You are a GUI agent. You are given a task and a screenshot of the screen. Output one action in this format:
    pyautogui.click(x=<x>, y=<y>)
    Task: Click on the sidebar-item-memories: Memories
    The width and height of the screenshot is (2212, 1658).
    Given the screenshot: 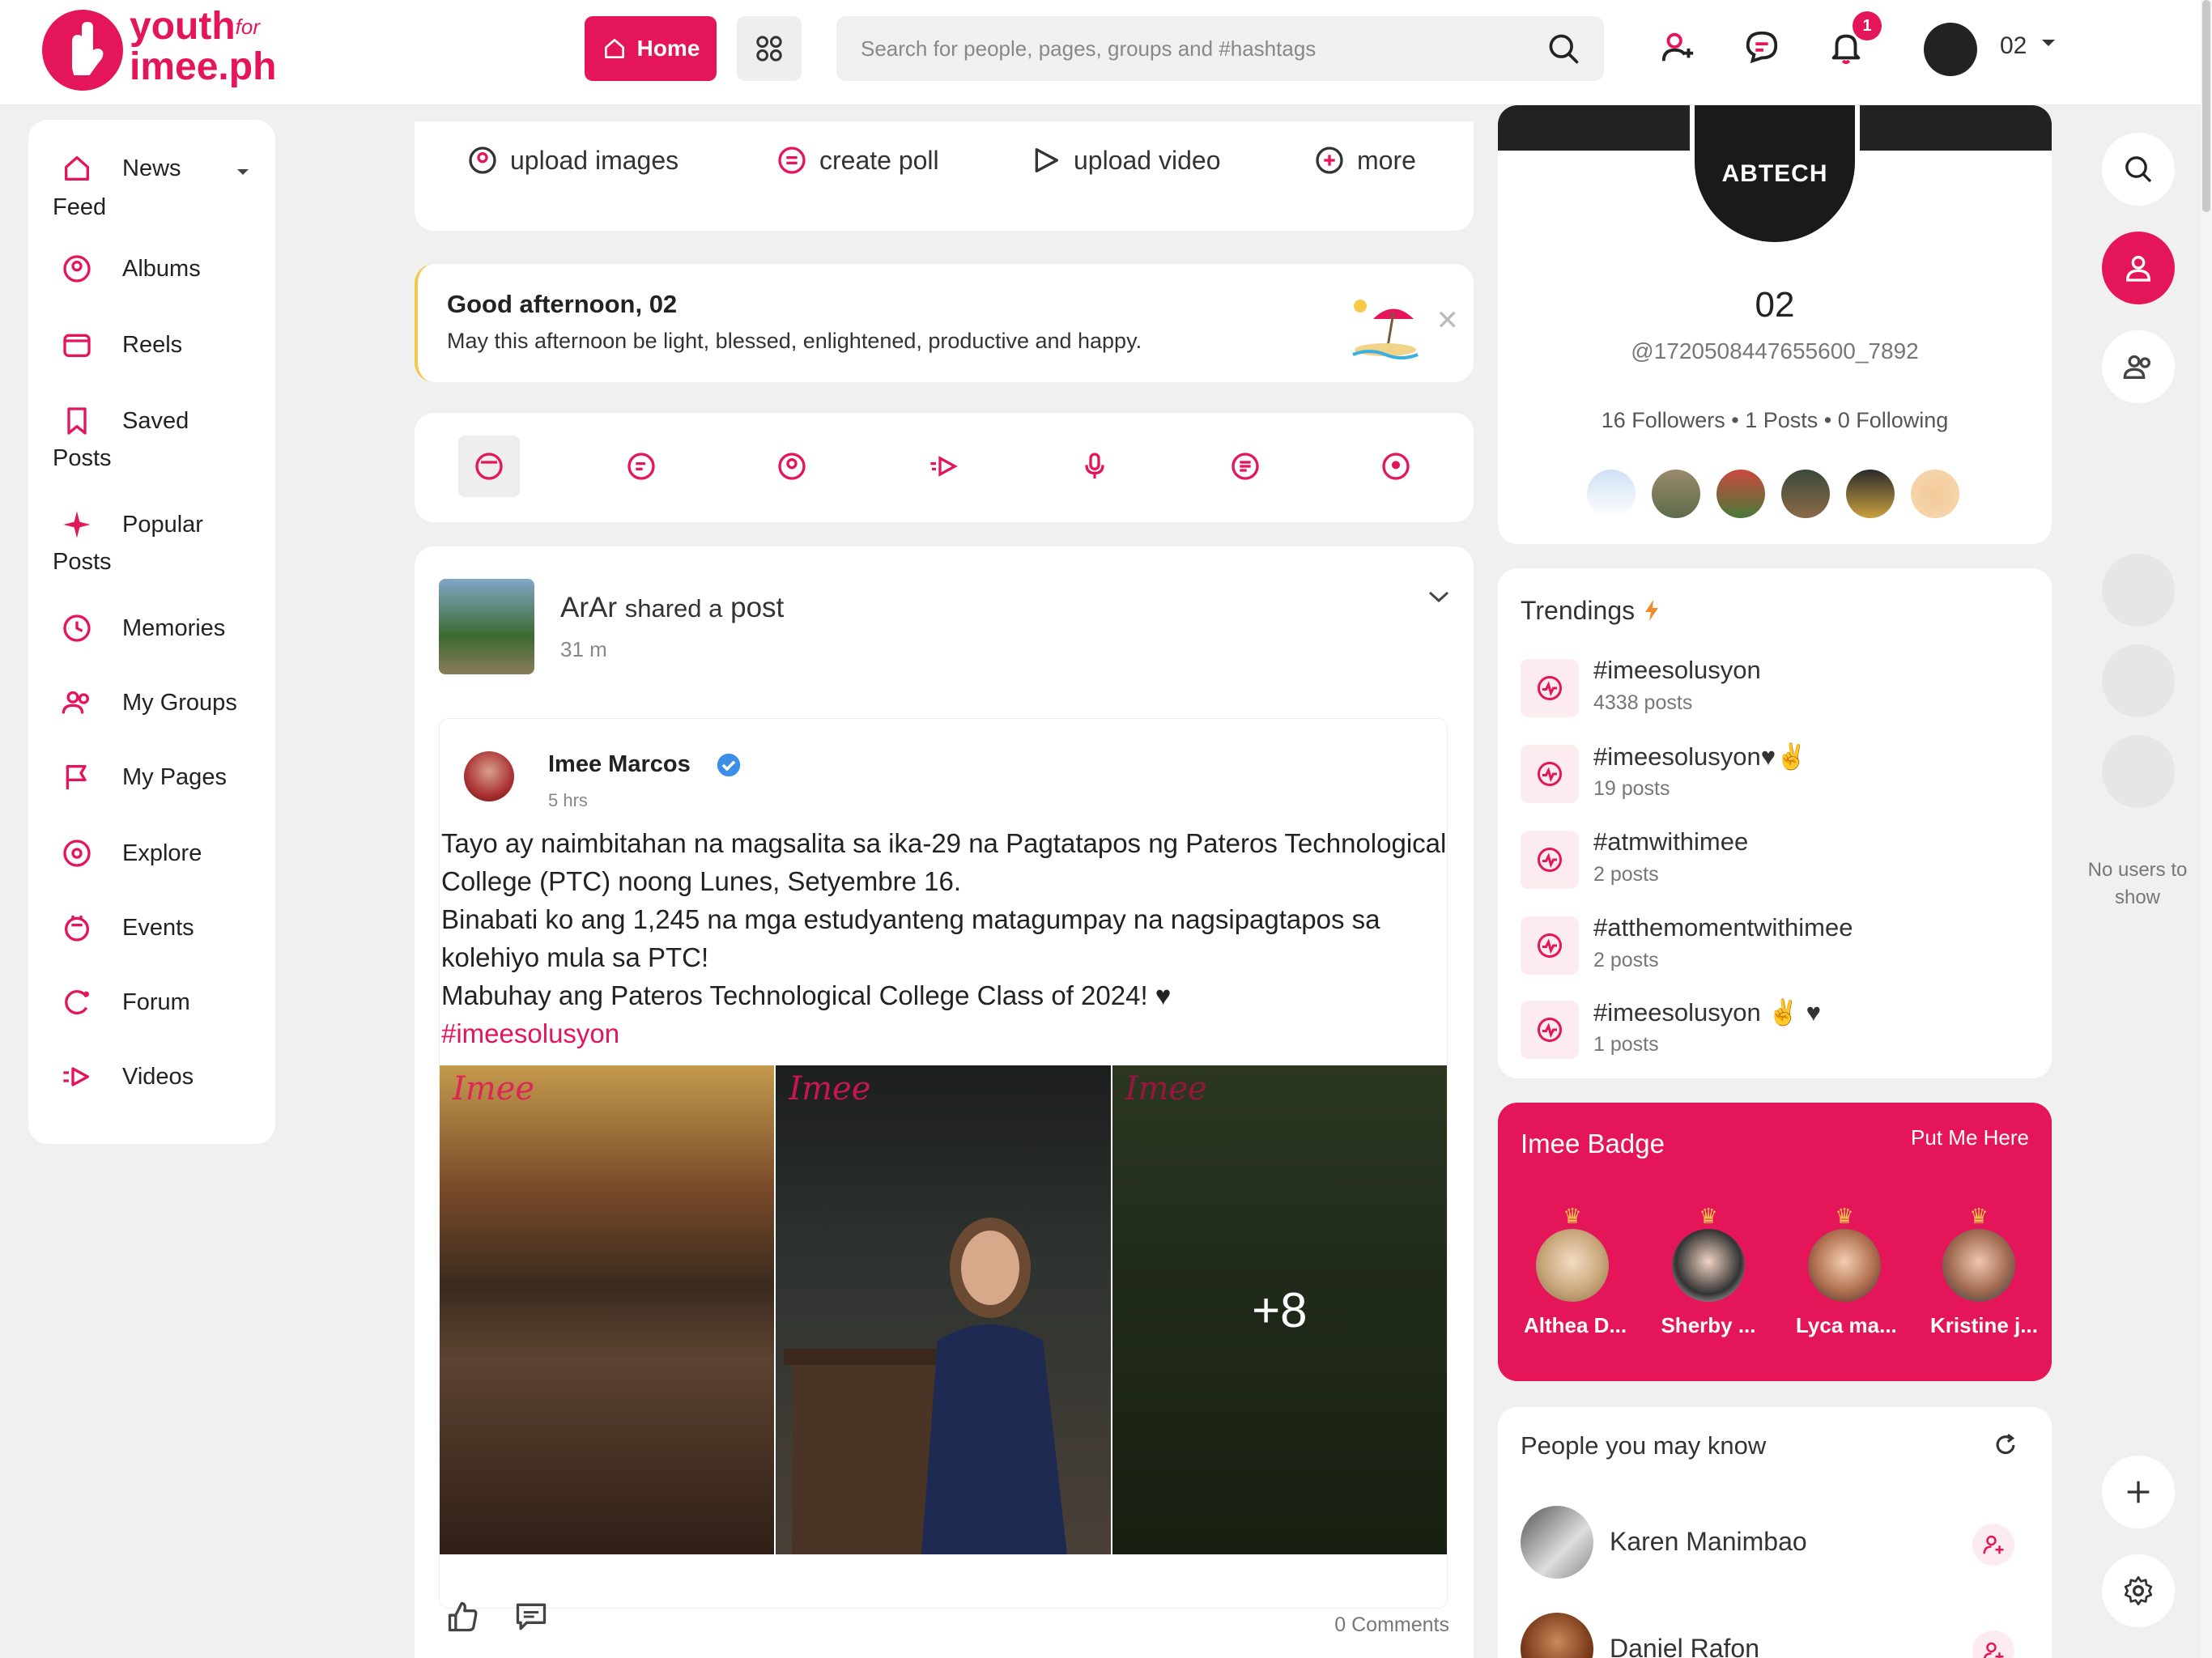 What is the action you would take?
    pyautogui.click(x=152, y=630)
    